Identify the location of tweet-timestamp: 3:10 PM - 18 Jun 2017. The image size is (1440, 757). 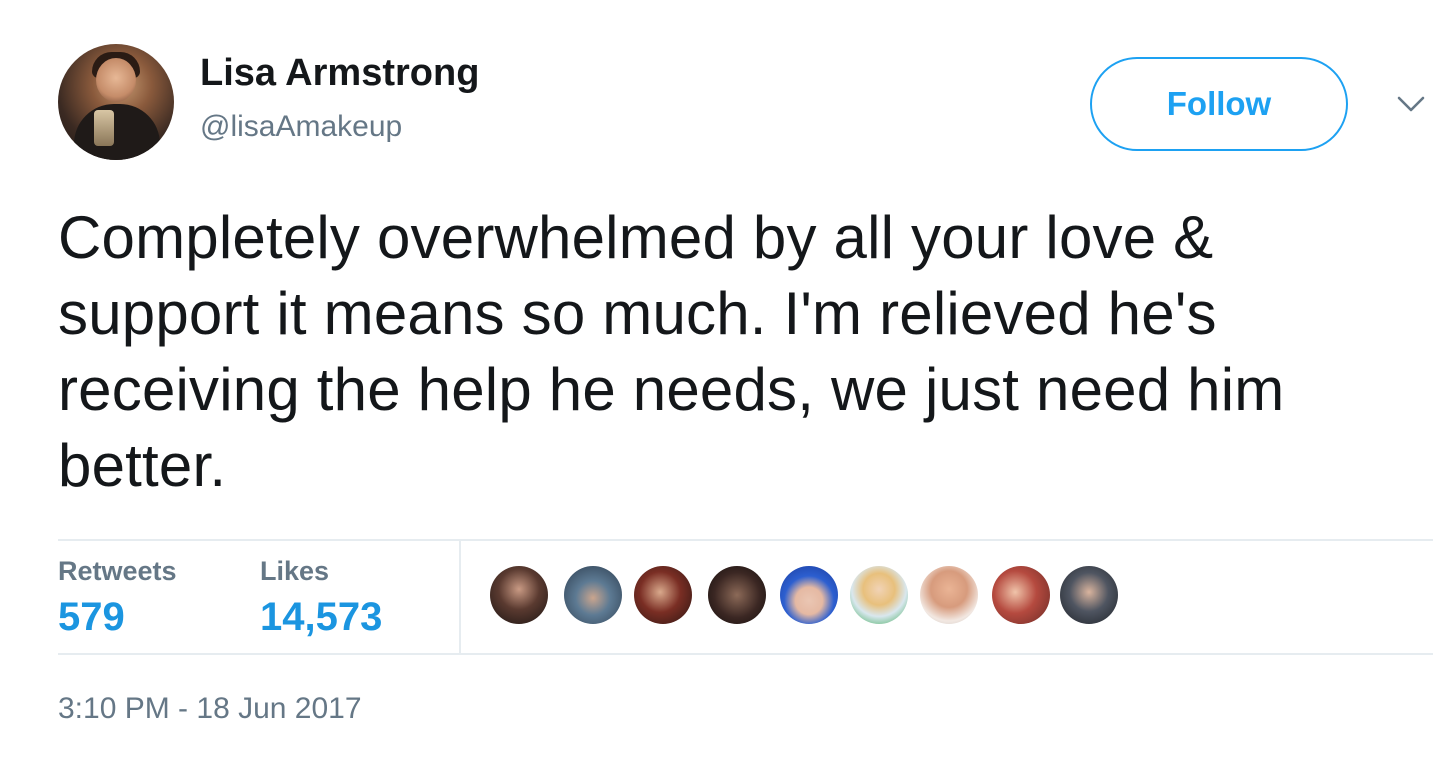
(210, 709).